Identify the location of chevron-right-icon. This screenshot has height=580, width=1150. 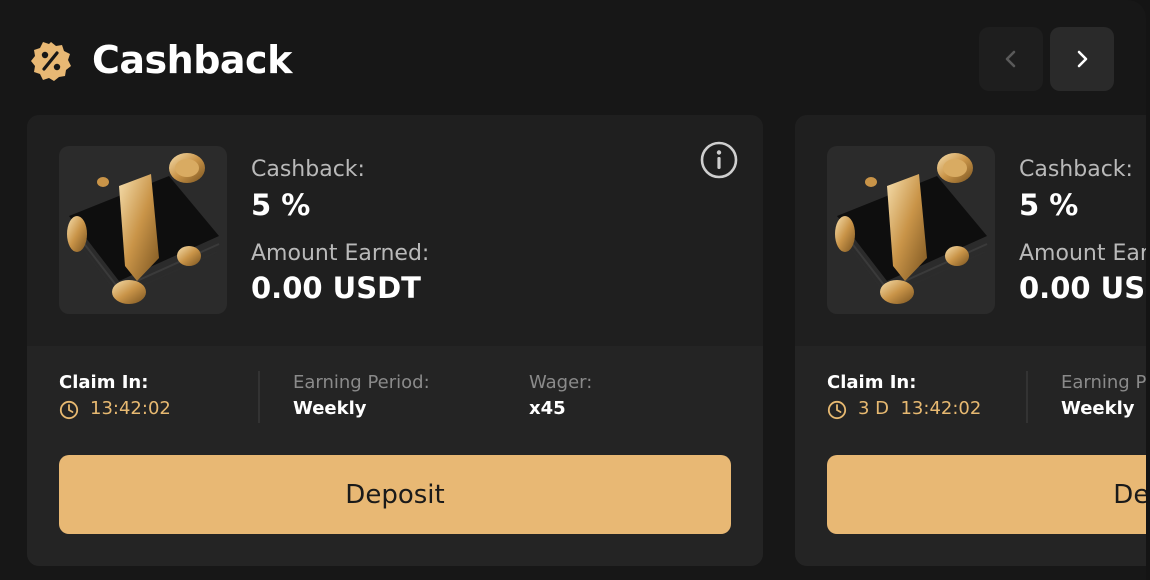
(1082, 59).